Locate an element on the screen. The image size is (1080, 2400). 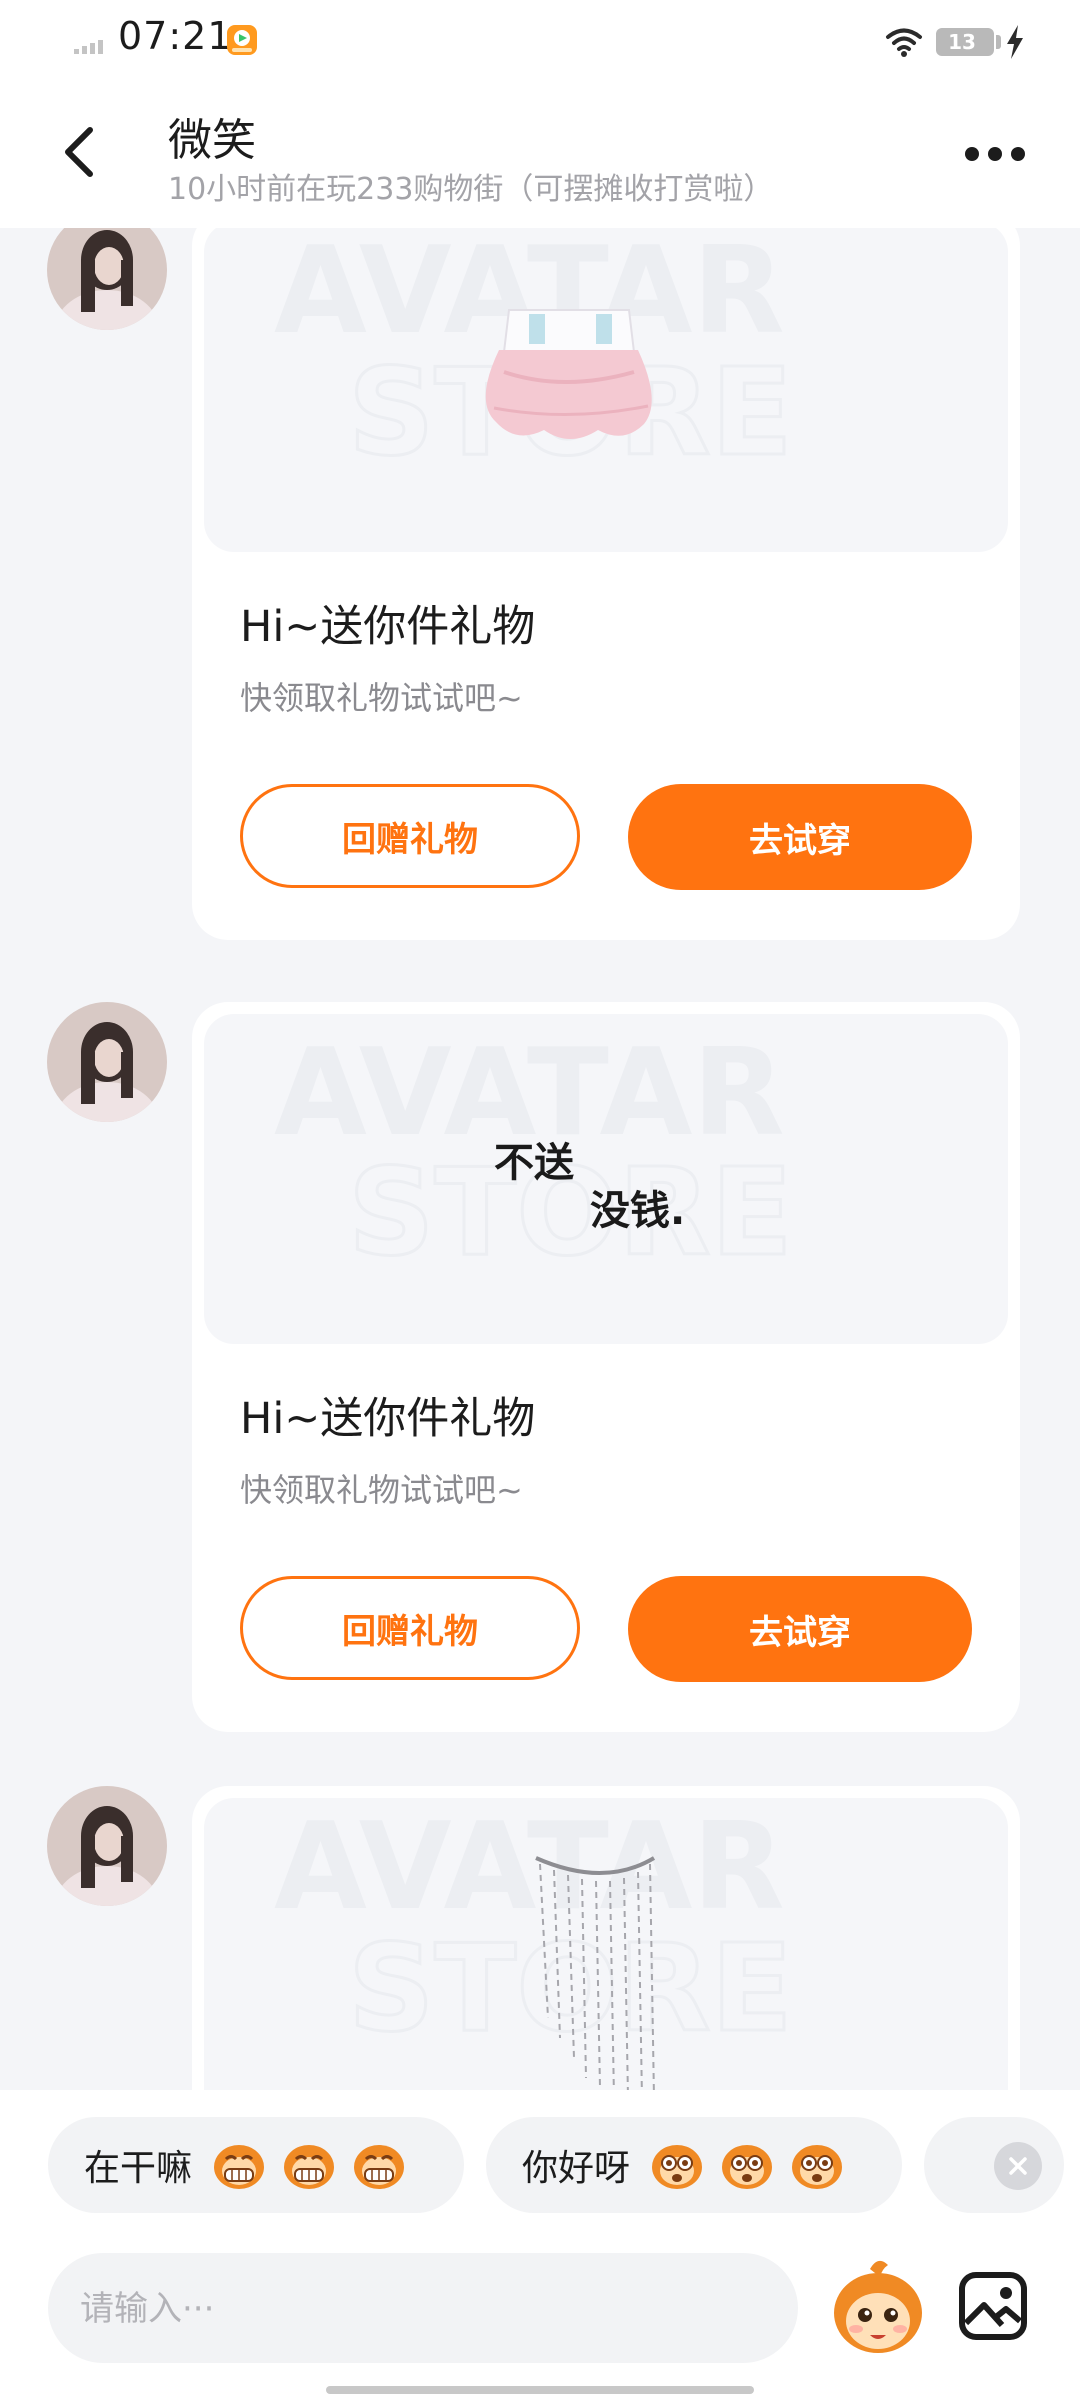
message-input is located at coordinates (425, 2309).